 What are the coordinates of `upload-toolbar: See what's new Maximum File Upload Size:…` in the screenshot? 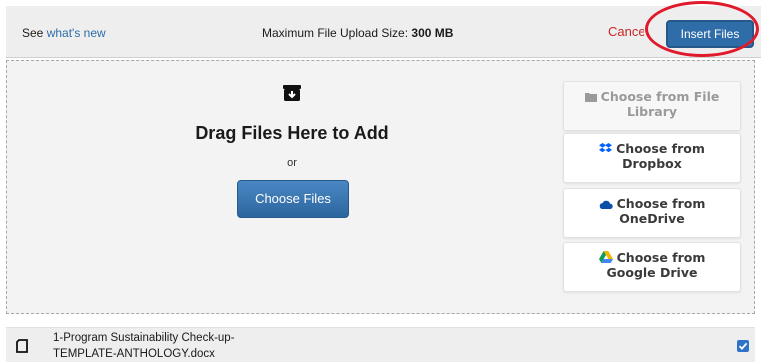 It's located at (383, 32).